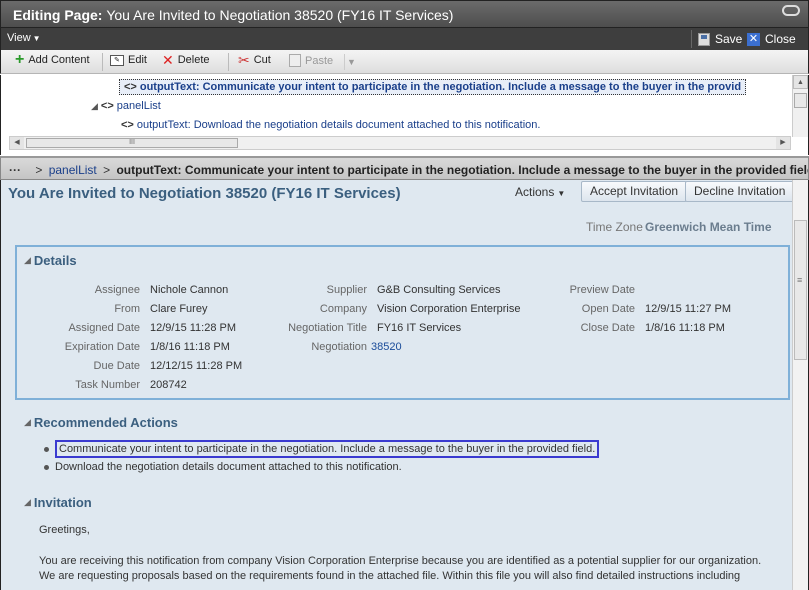 The height and width of the screenshot is (590, 809). I want to click on negotiation-title-label: Negotiation Title, so click(327, 328).